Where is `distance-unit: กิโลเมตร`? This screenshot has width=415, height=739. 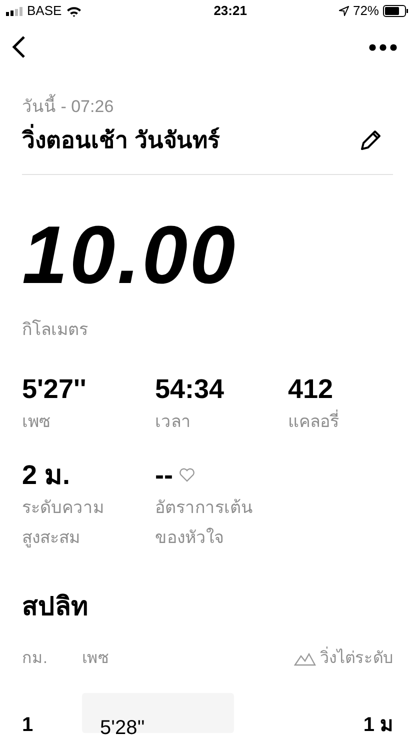
distance-unit: กิโลเมตร is located at coordinates (55, 329).